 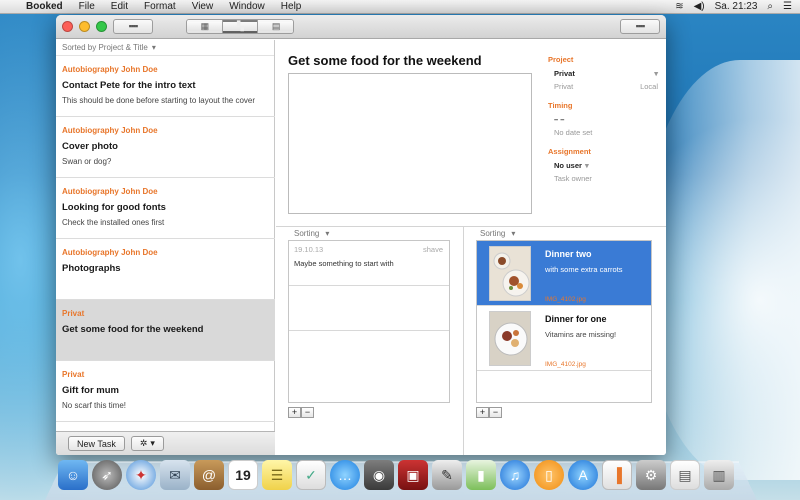 I want to click on remove-comment-button: −, so click(x=307, y=412).